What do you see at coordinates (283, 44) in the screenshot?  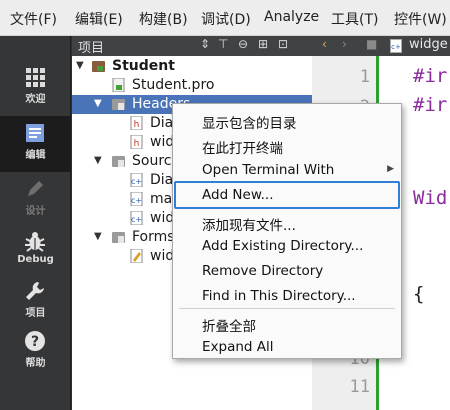 I see `close-pane-icon: ⊡` at bounding box center [283, 44].